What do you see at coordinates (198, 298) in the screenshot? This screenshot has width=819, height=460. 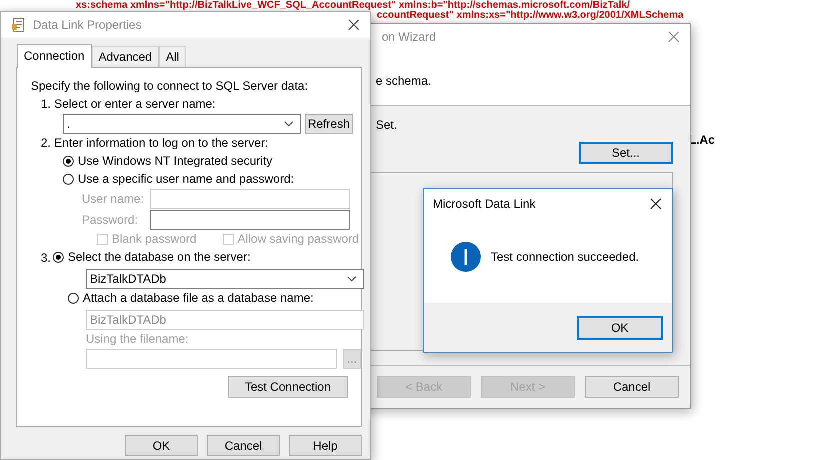 I see `radio-label: Attach a database file as a database name:` at bounding box center [198, 298].